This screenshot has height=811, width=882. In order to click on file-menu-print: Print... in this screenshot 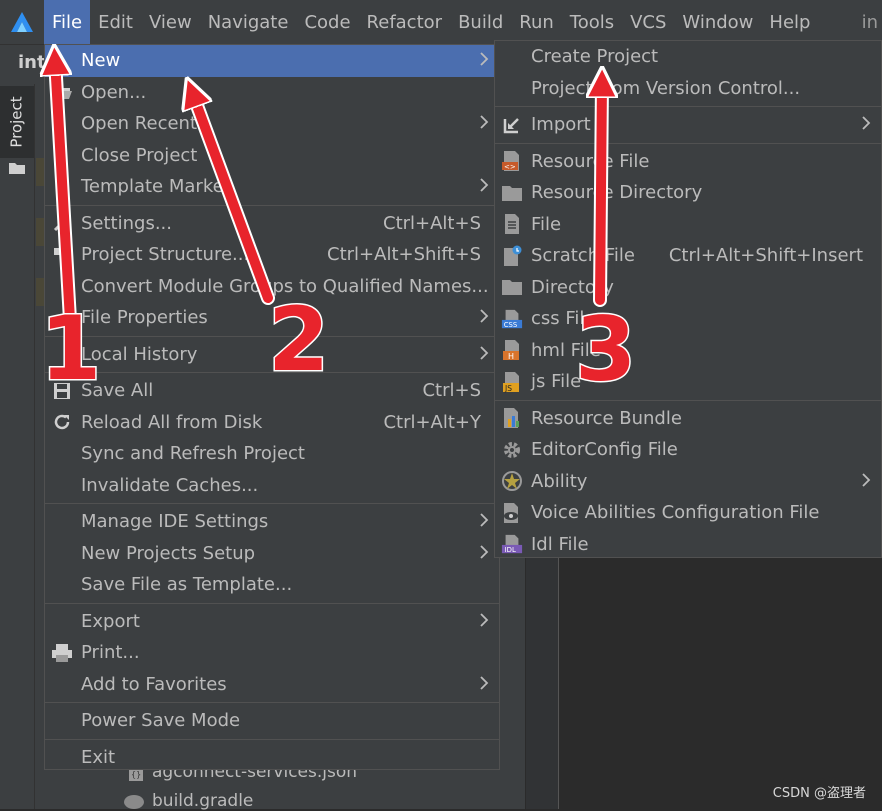, I will do `click(272, 653)`.